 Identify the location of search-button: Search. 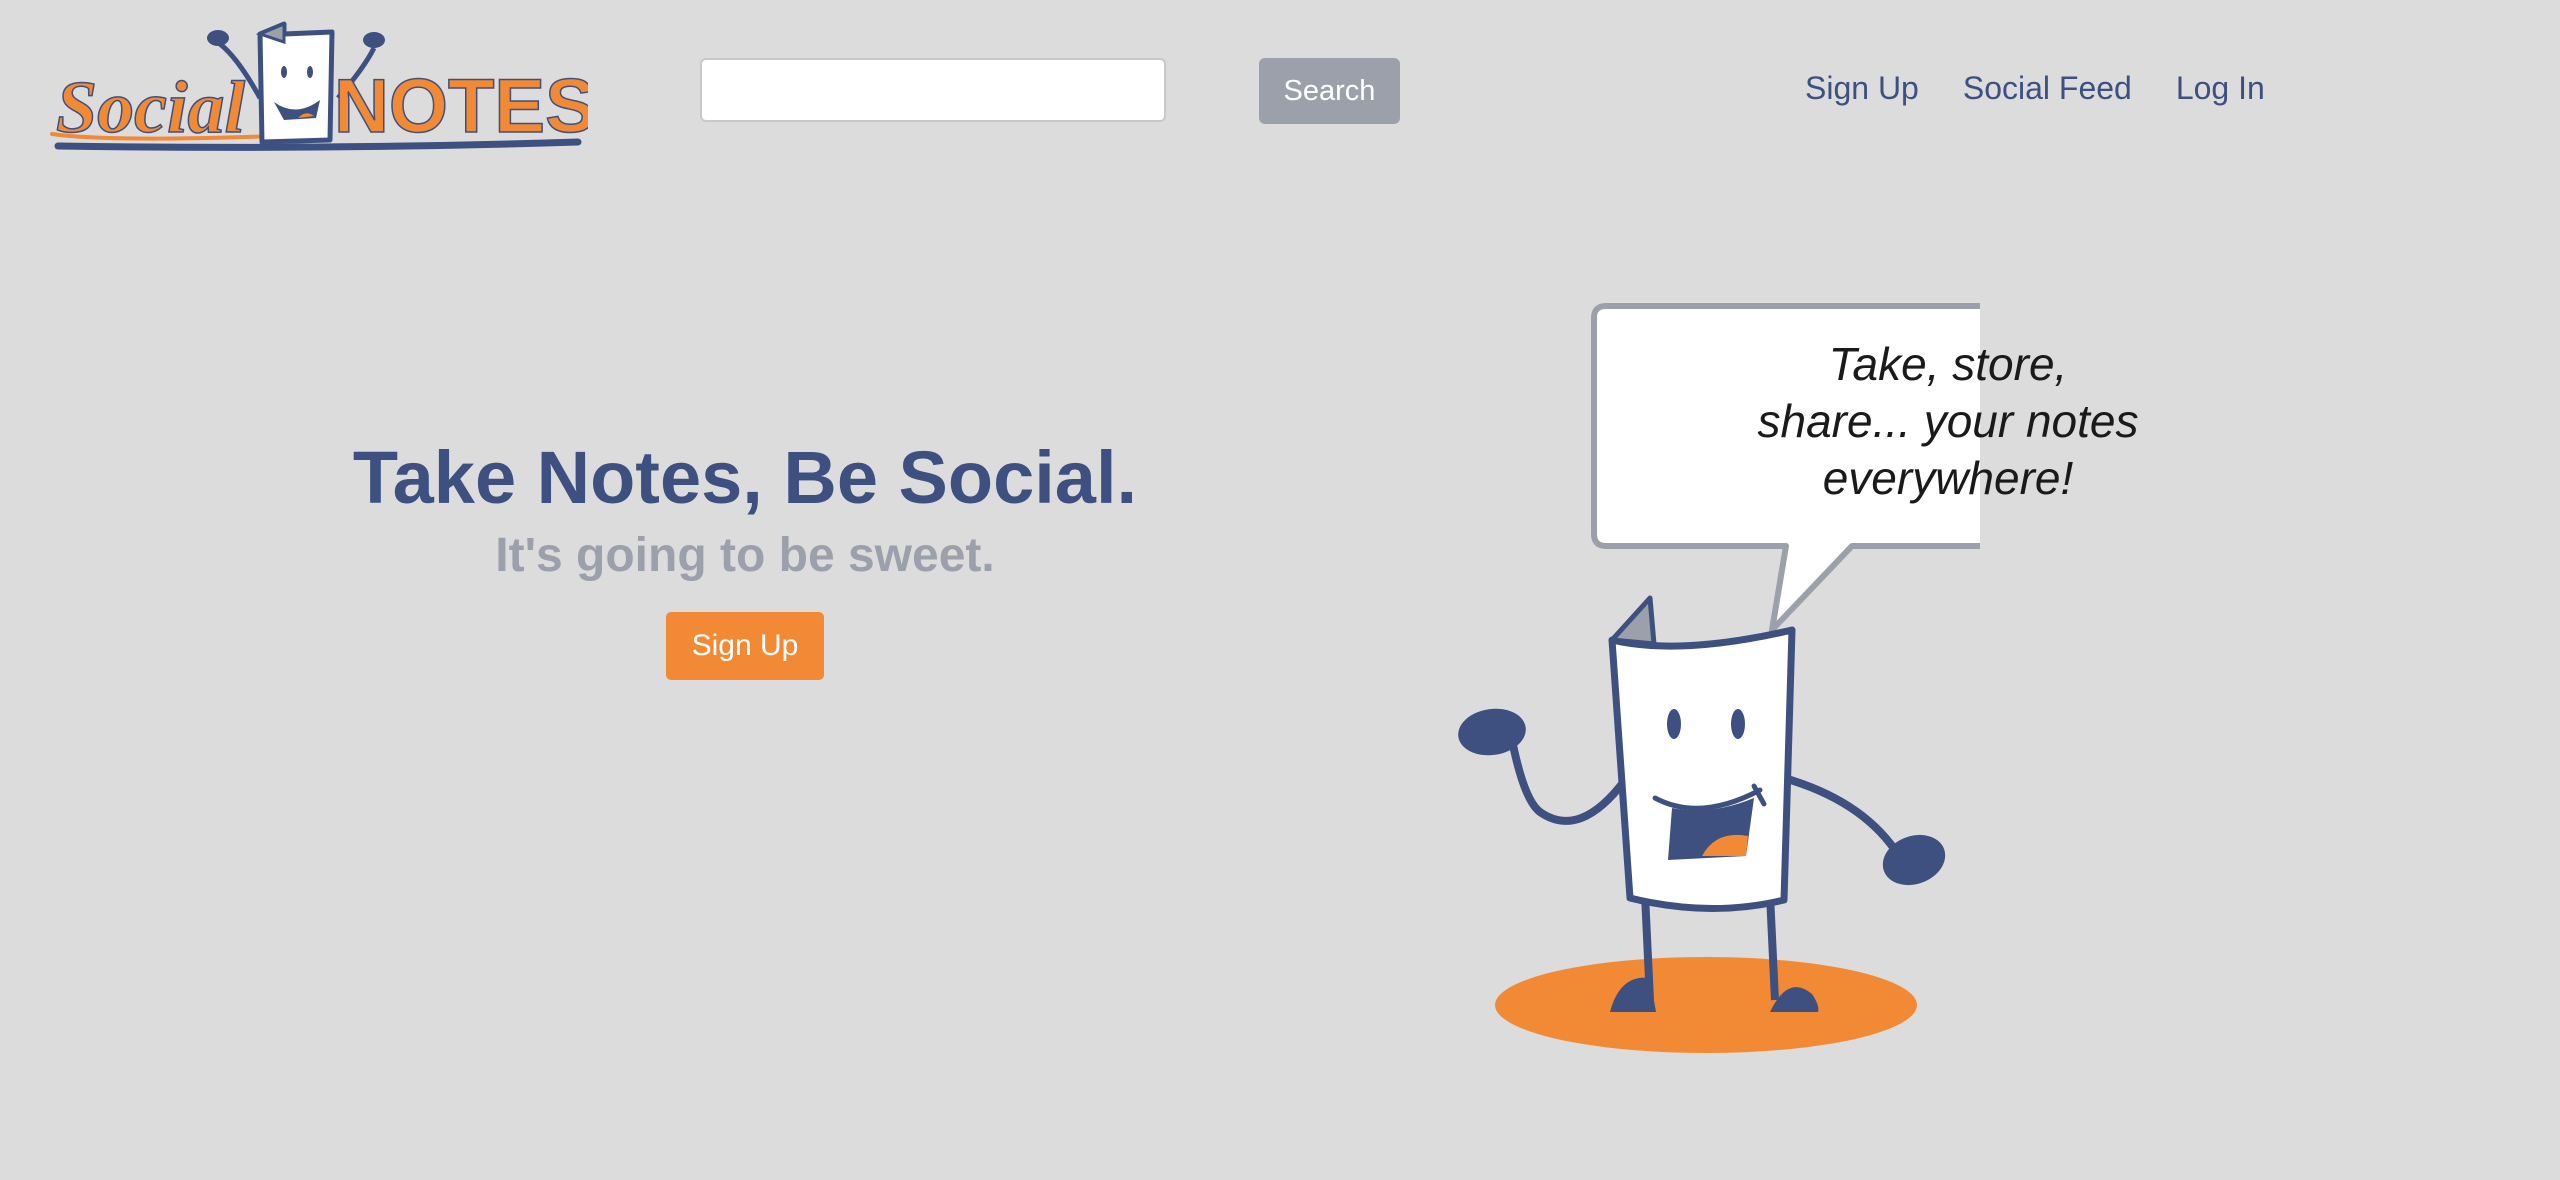
(1329, 91).